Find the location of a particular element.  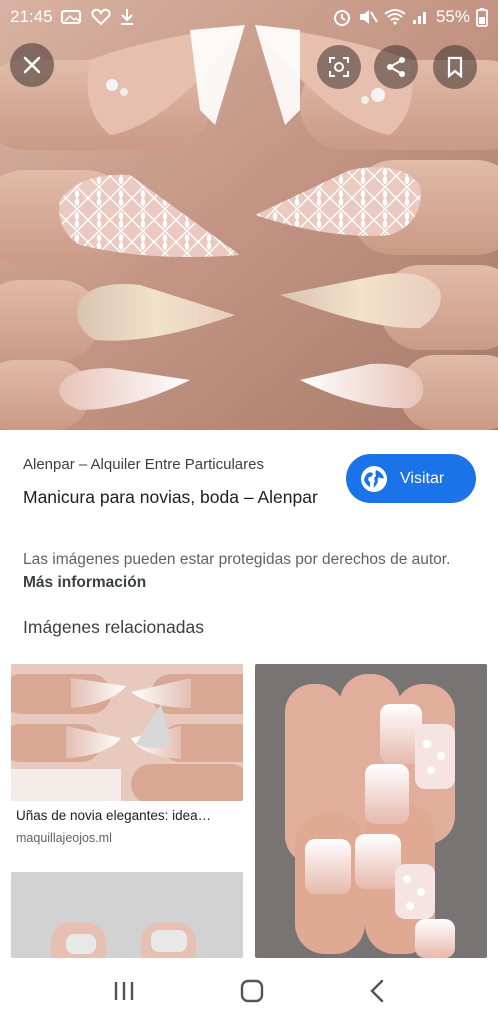

bookmark-icon is located at coordinates (455, 67).